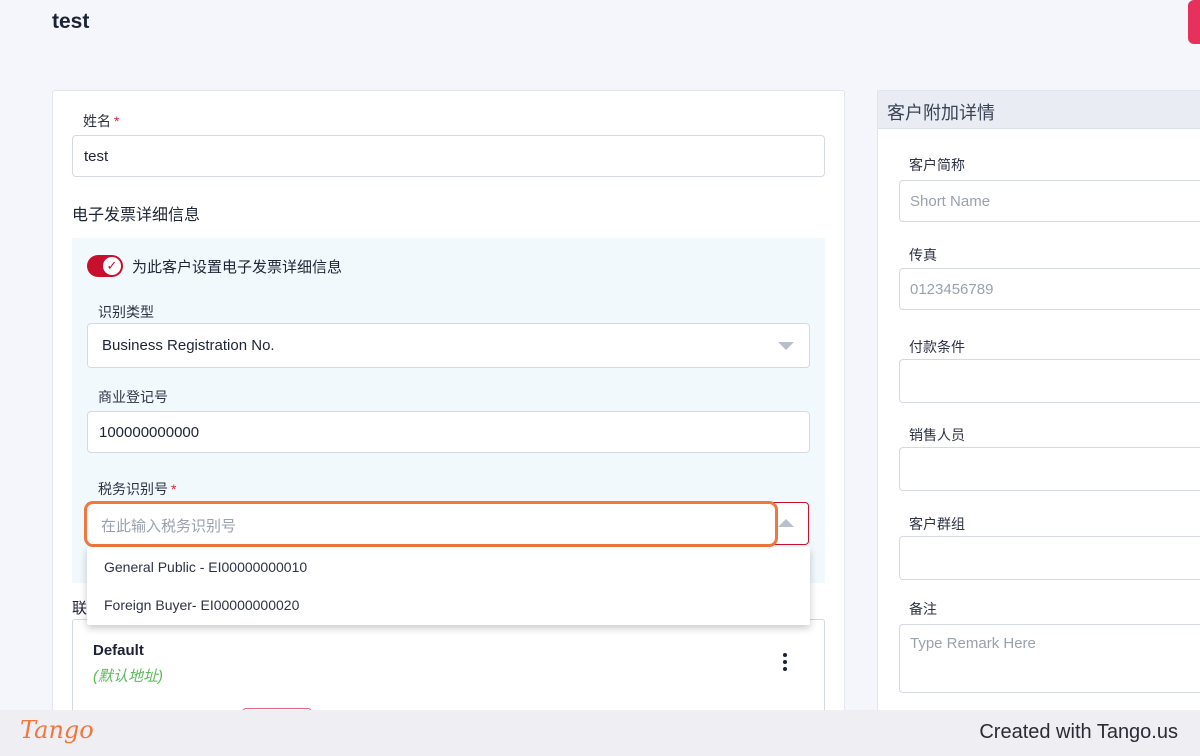 The height and width of the screenshot is (756, 1200). Describe the element at coordinates (237, 267) in the screenshot. I see `einvoice-toggle-label: 为此客户设置电子发票详细信息` at that location.